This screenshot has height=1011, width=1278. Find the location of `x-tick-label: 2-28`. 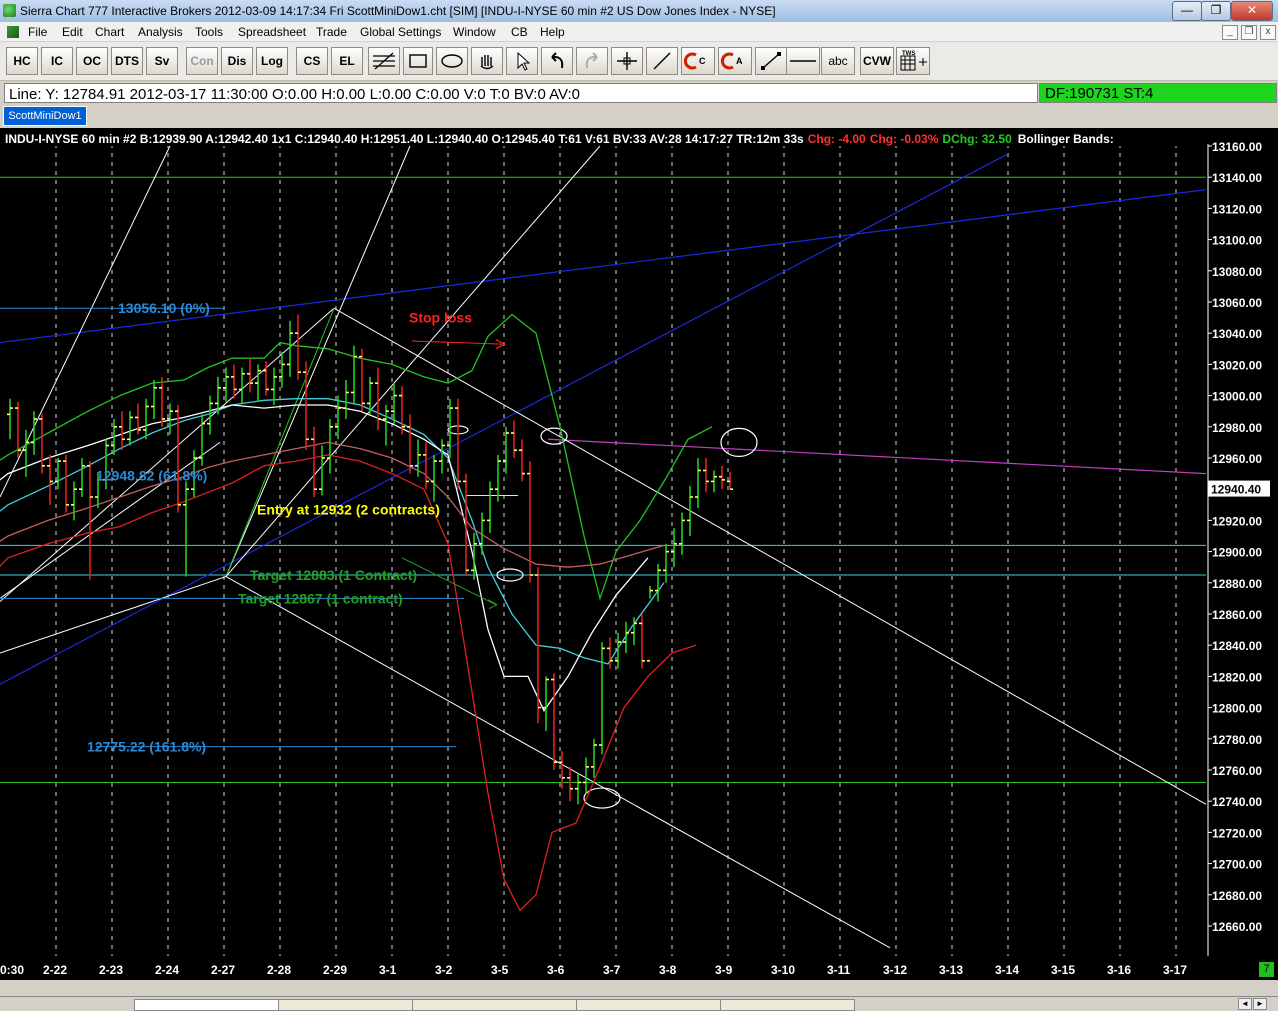

x-tick-label: 2-28 is located at coordinates (279, 970).